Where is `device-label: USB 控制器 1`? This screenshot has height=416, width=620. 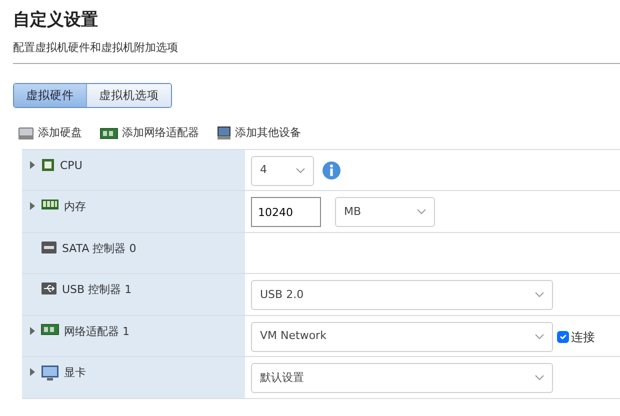 device-label: USB 控制器 1 is located at coordinates (97, 290).